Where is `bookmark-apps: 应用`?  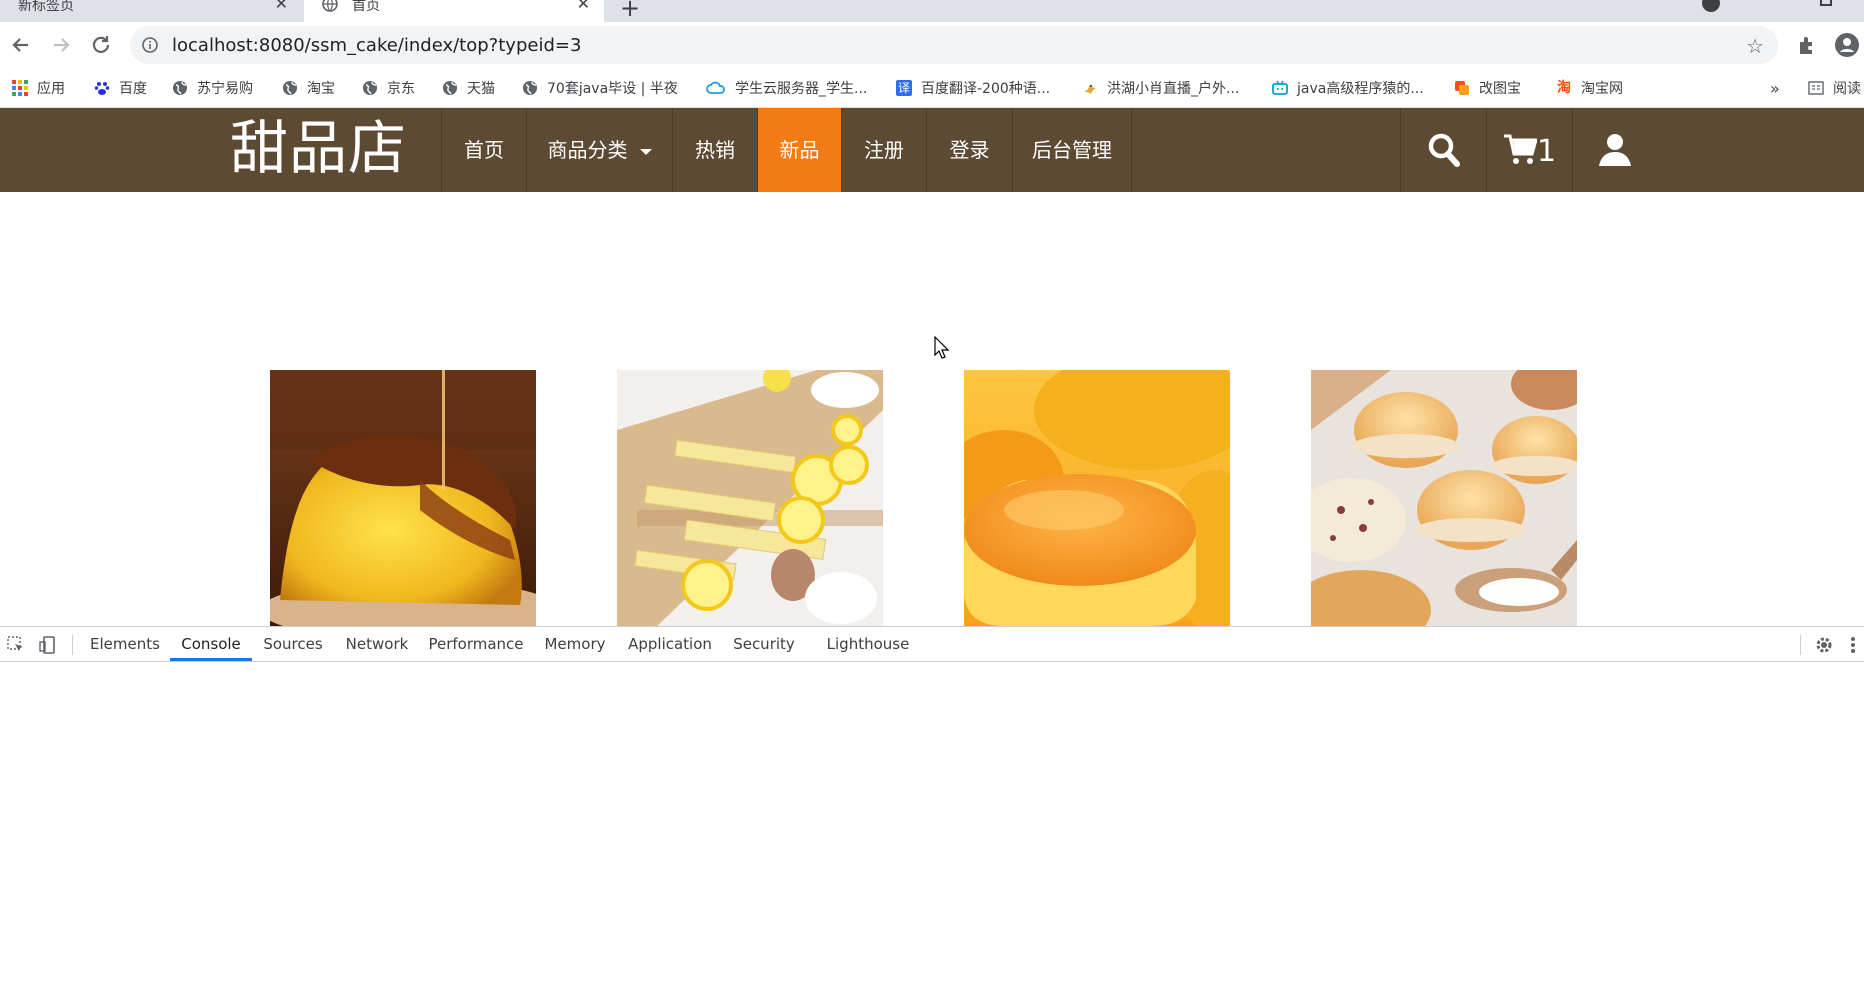
bookmark-apps: 应用 is located at coordinates (38, 88).